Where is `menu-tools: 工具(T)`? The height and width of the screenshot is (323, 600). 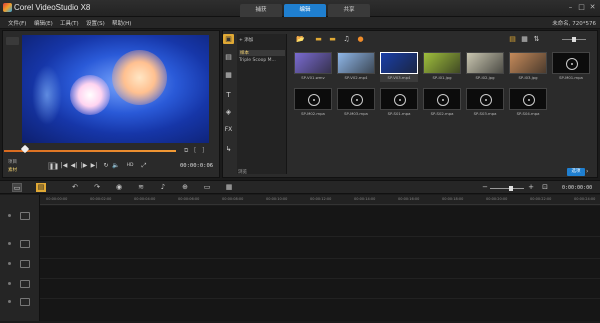
menu-tools: 工具(T) is located at coordinates (69, 23).